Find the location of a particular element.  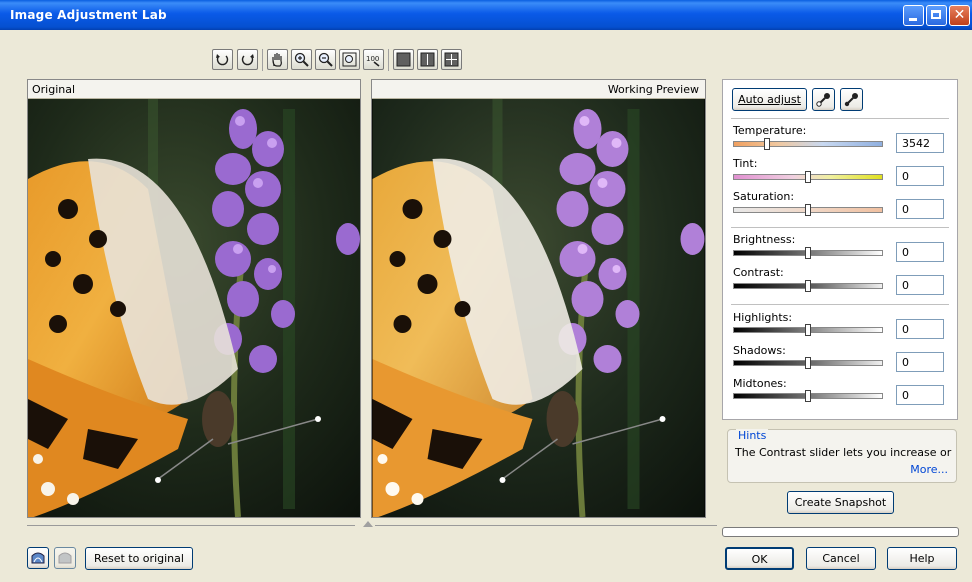

svg-text: 100 is located at coordinates (372, 59).